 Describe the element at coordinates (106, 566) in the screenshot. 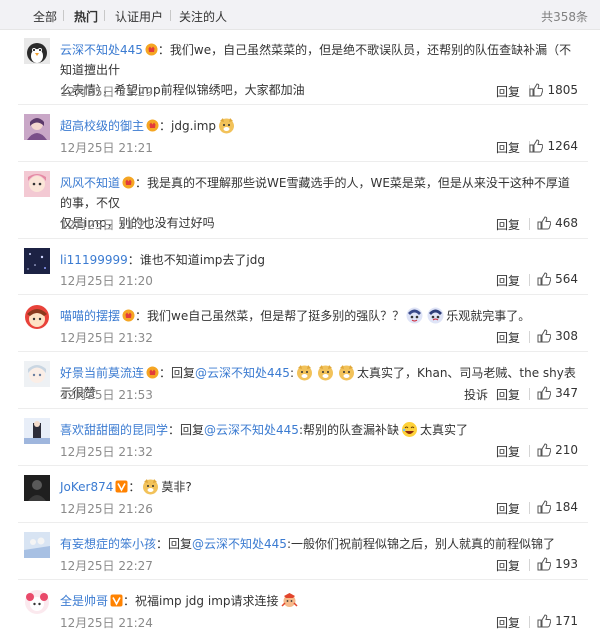

I see `comment-timestamp: 12月25日 22:27` at that location.